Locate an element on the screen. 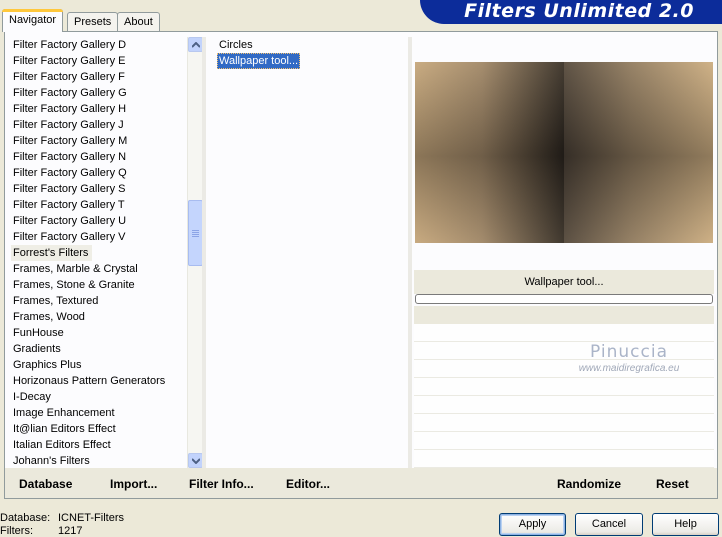 This screenshot has height=537, width=722. category-label: Filter Factory Gallery V is located at coordinates (69, 237).